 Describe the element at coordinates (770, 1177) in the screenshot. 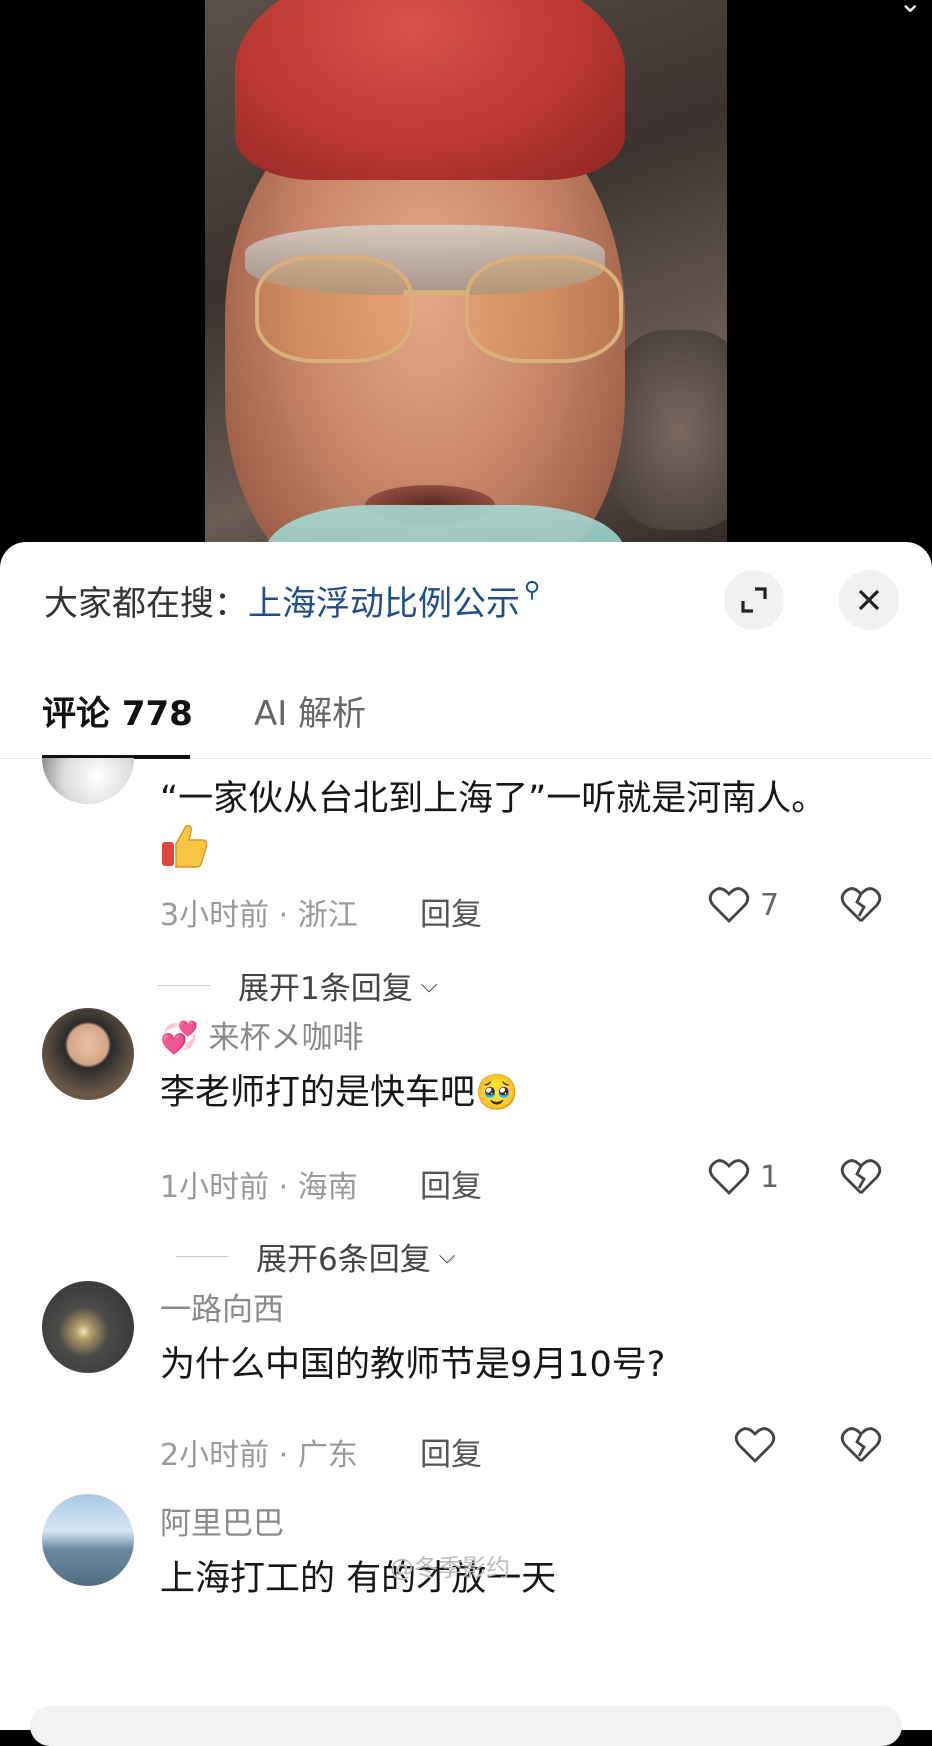

I see `like-count: 1` at that location.